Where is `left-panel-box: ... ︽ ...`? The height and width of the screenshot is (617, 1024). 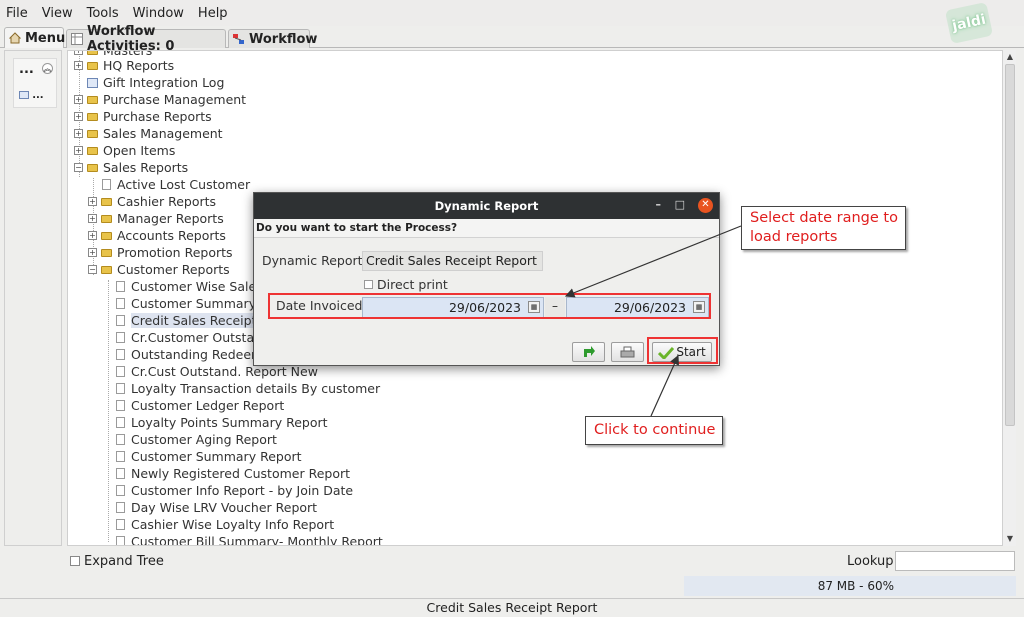
left-panel-box: ... ︽ ... is located at coordinates (35, 83).